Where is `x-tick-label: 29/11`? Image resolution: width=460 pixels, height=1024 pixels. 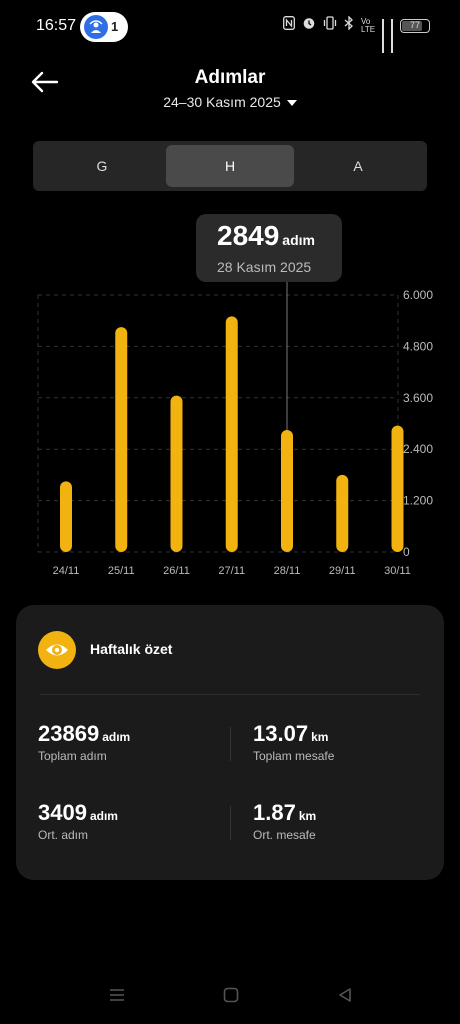
x-tick-label: 29/11 is located at coordinates (342, 571).